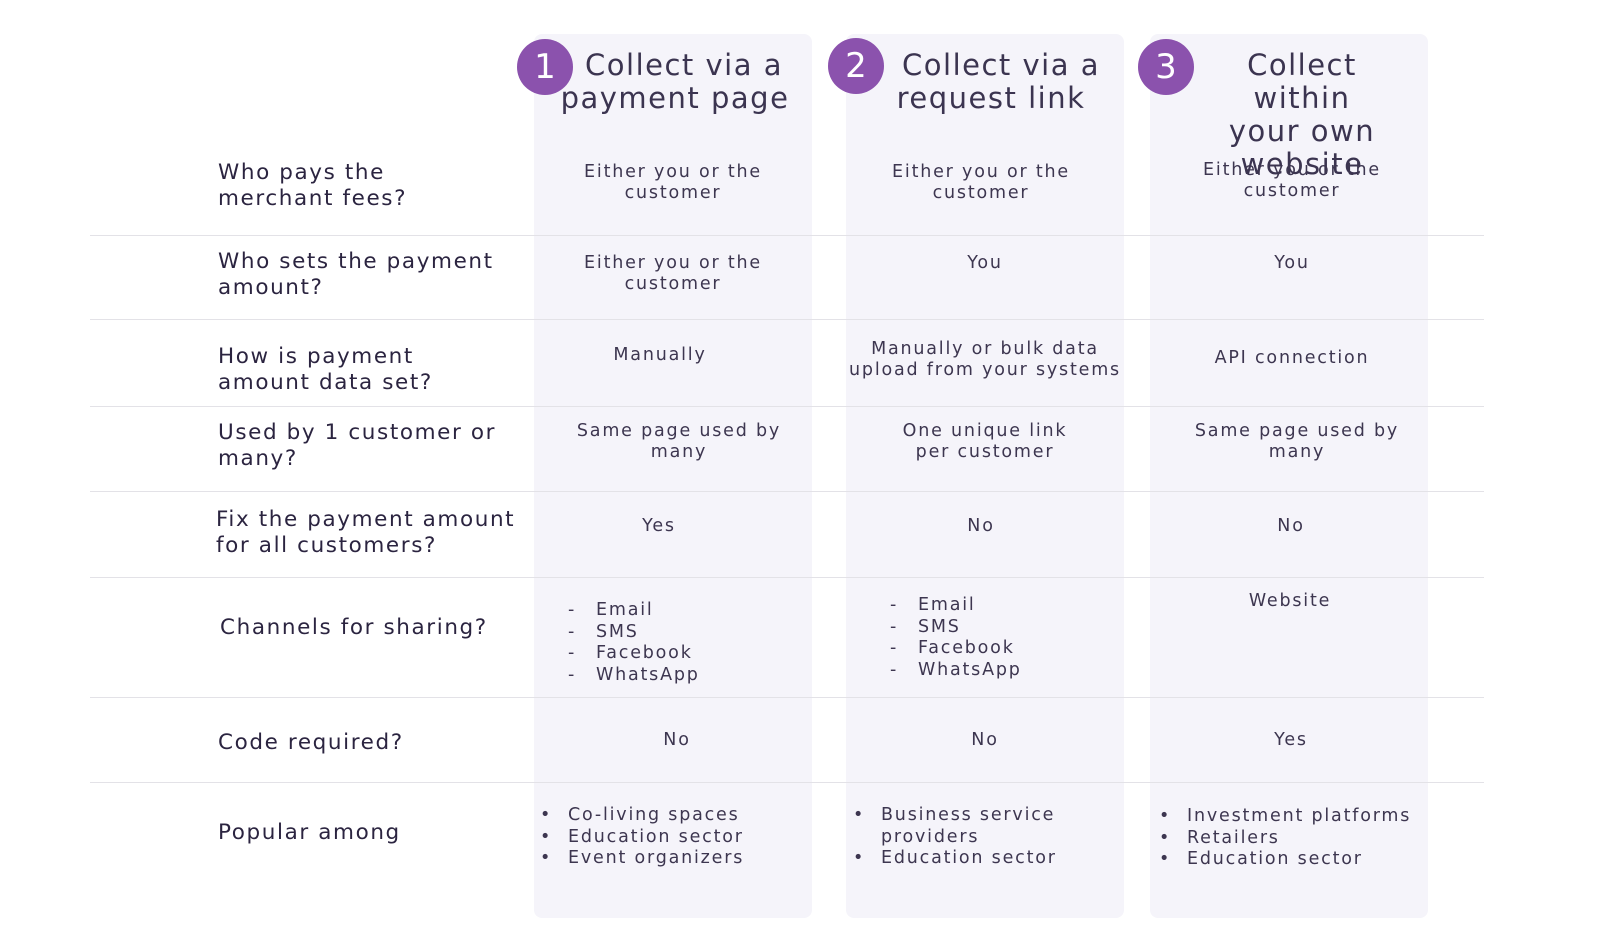 The height and width of the screenshot is (948, 1600). I want to click on question-line: Who pays the, so click(301, 172).